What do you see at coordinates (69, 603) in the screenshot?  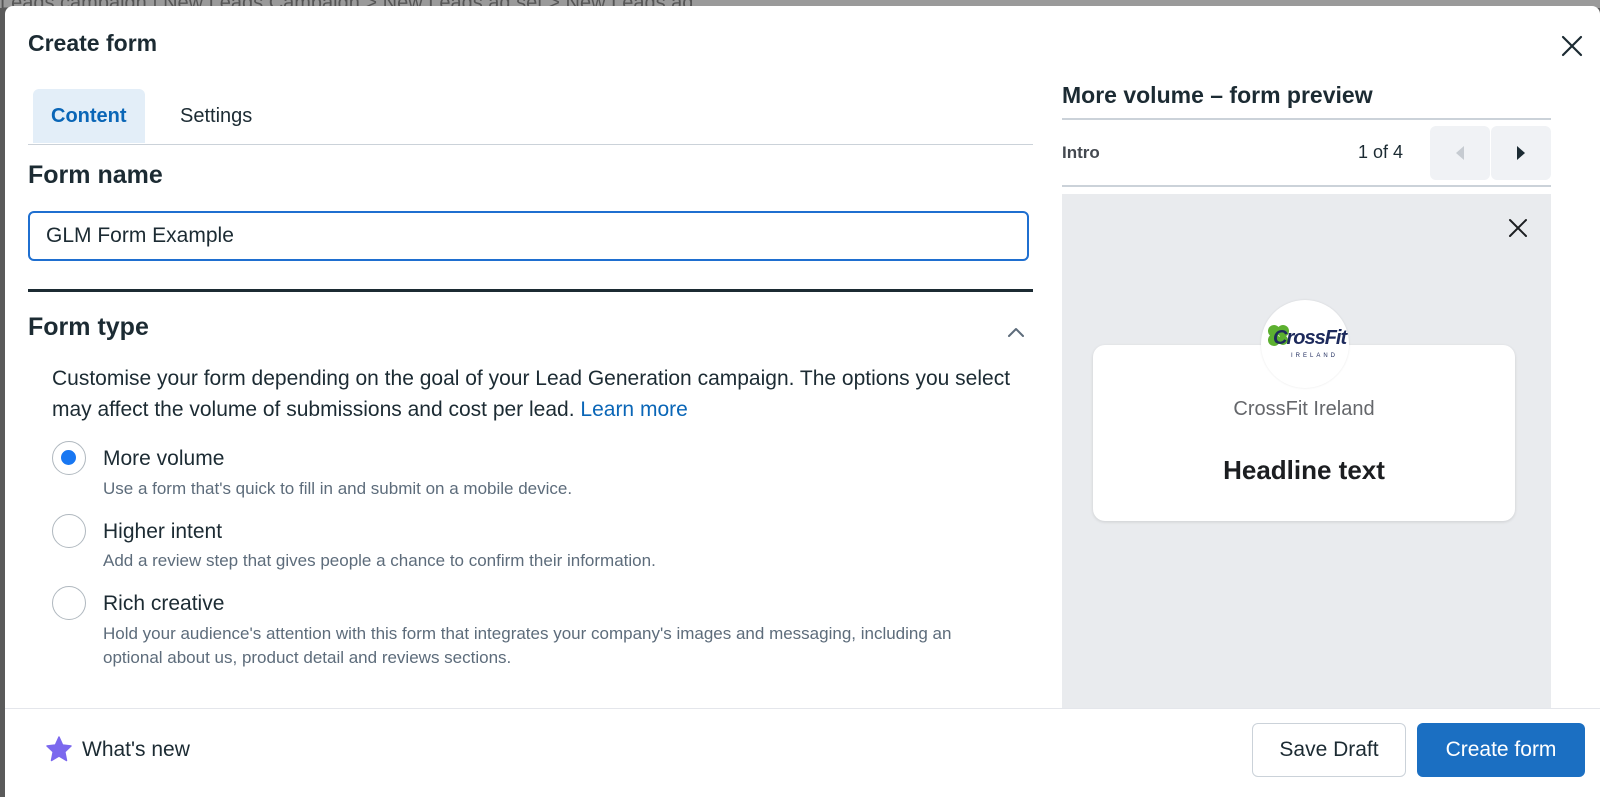 I see `radio-rich-creative` at bounding box center [69, 603].